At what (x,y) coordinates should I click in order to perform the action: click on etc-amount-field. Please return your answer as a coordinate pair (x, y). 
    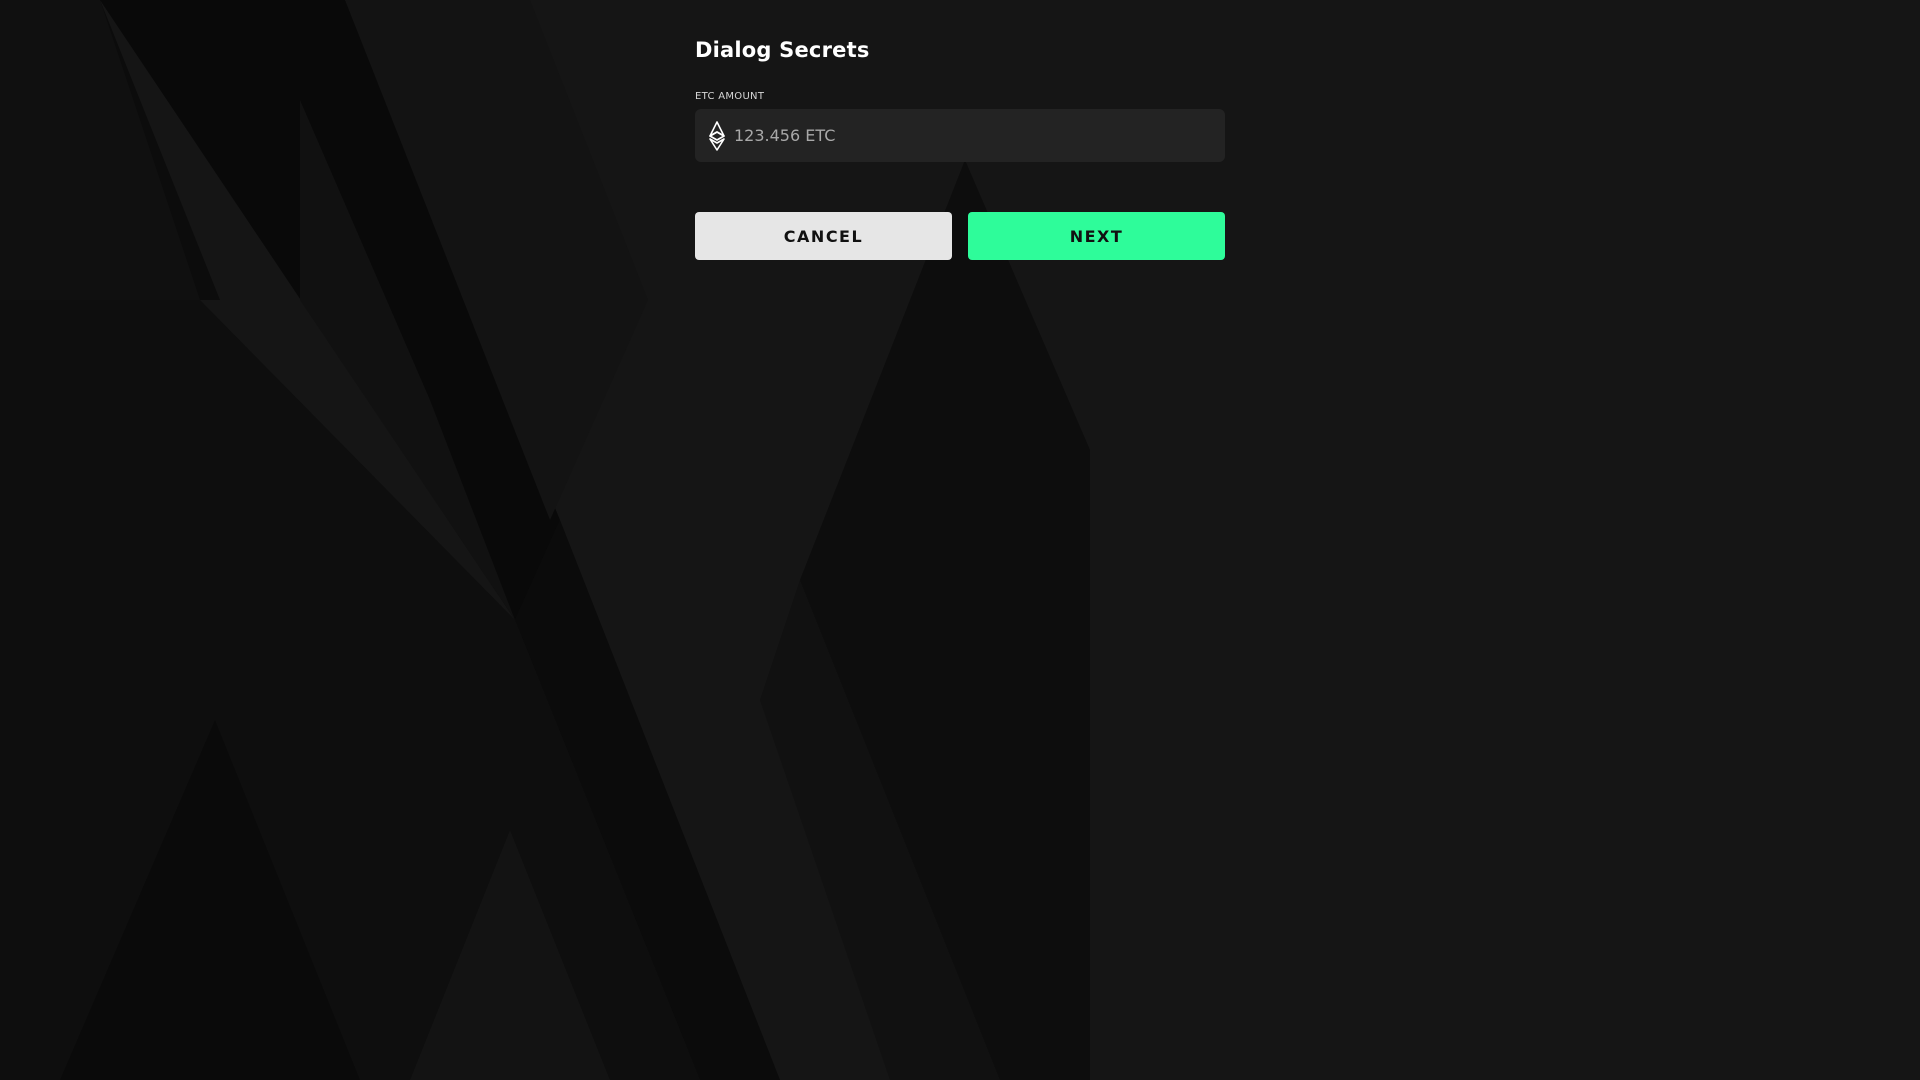
    Looking at the image, I should click on (960, 135).